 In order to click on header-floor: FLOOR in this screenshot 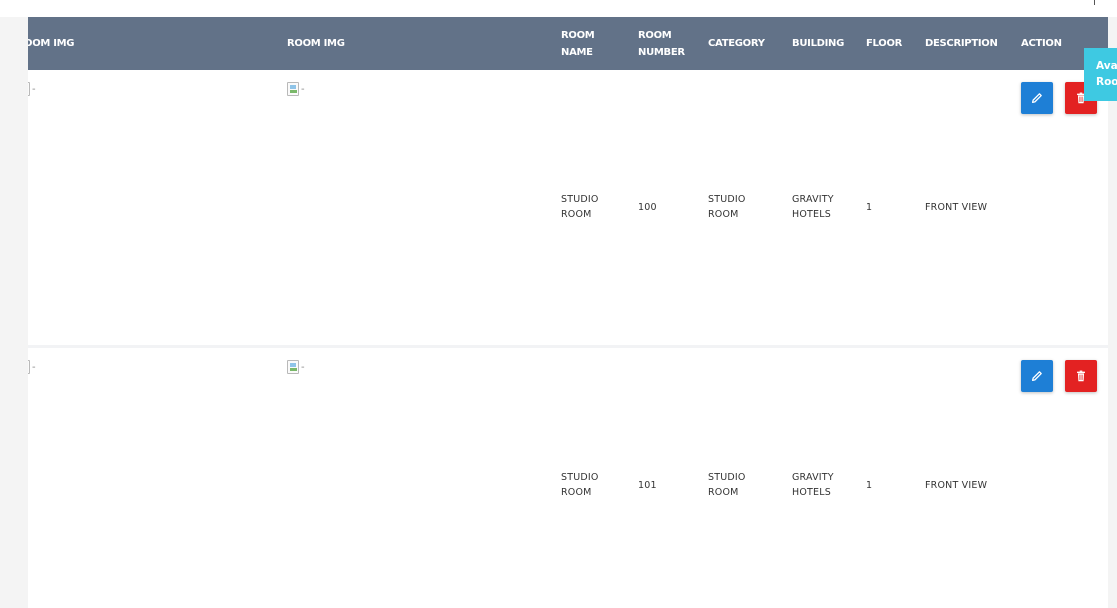, I will do `click(884, 43)`.